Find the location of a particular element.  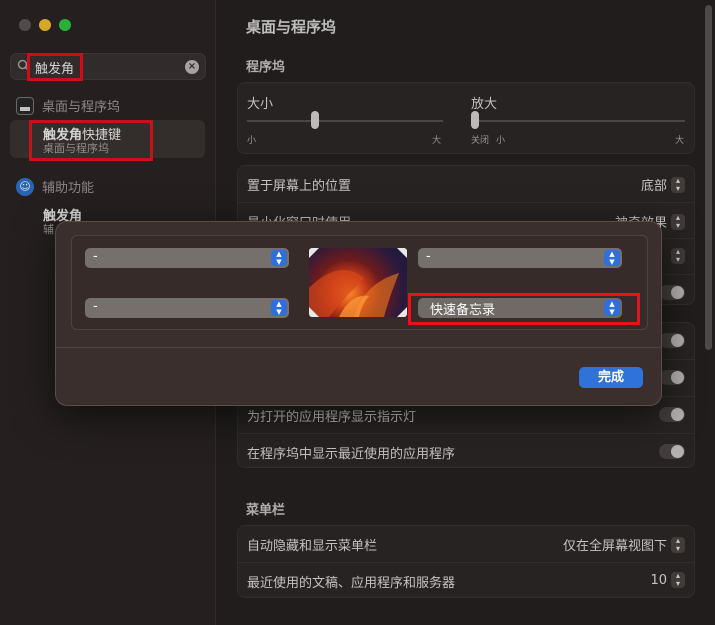

bottom-left-corner-select: - ▲ ▼ is located at coordinates (187, 308).